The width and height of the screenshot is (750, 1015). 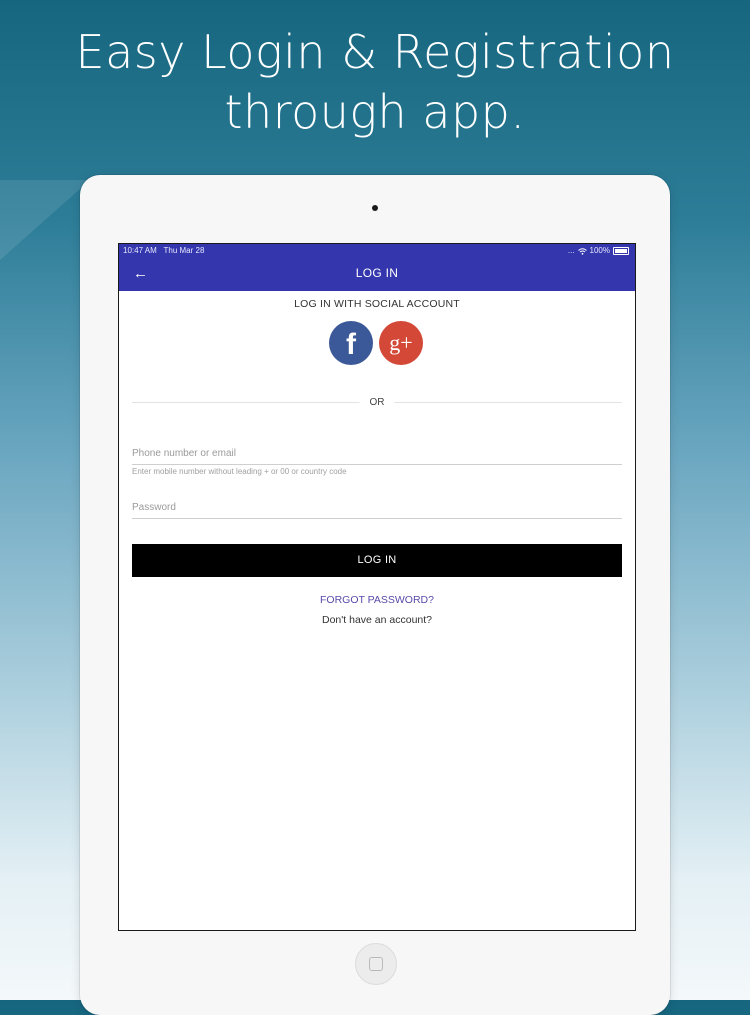 I want to click on headline-line-1: Easy Login & Registration, so click(x=375, y=52).